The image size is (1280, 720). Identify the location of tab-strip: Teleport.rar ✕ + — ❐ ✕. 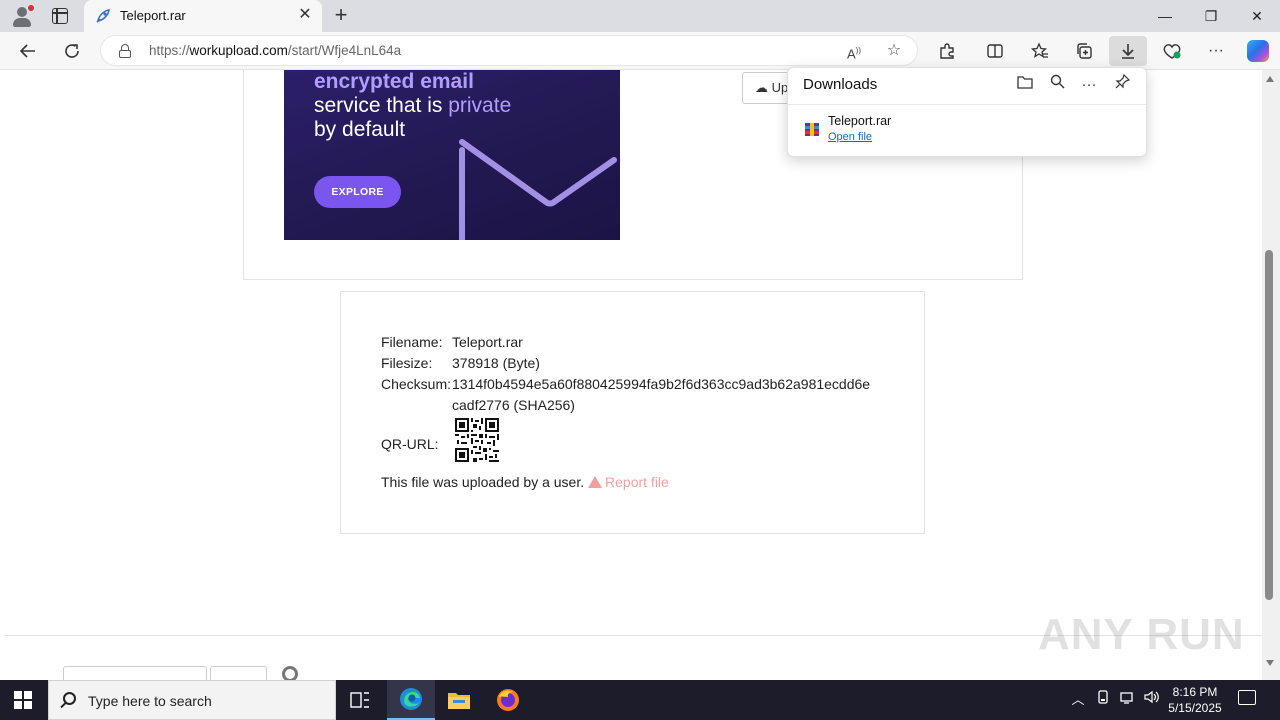
(640, 16).